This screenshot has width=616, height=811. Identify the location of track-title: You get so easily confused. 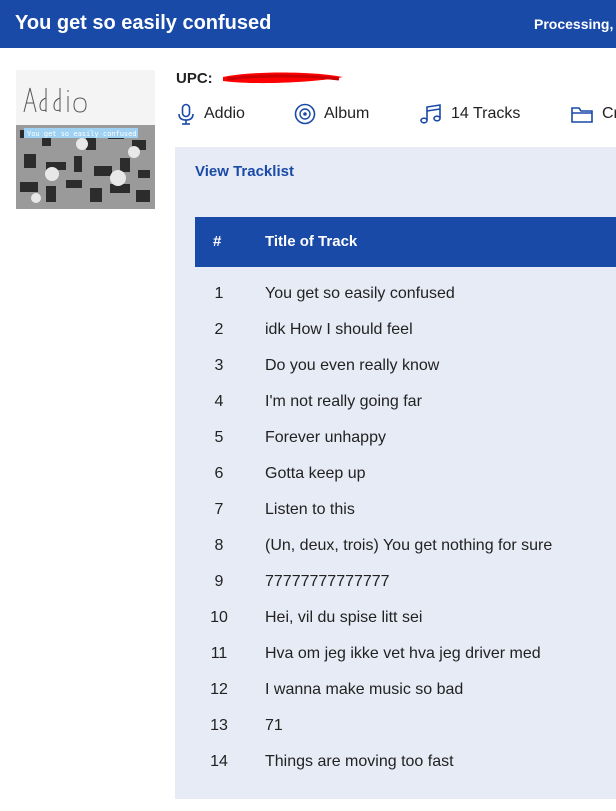
(360, 293).